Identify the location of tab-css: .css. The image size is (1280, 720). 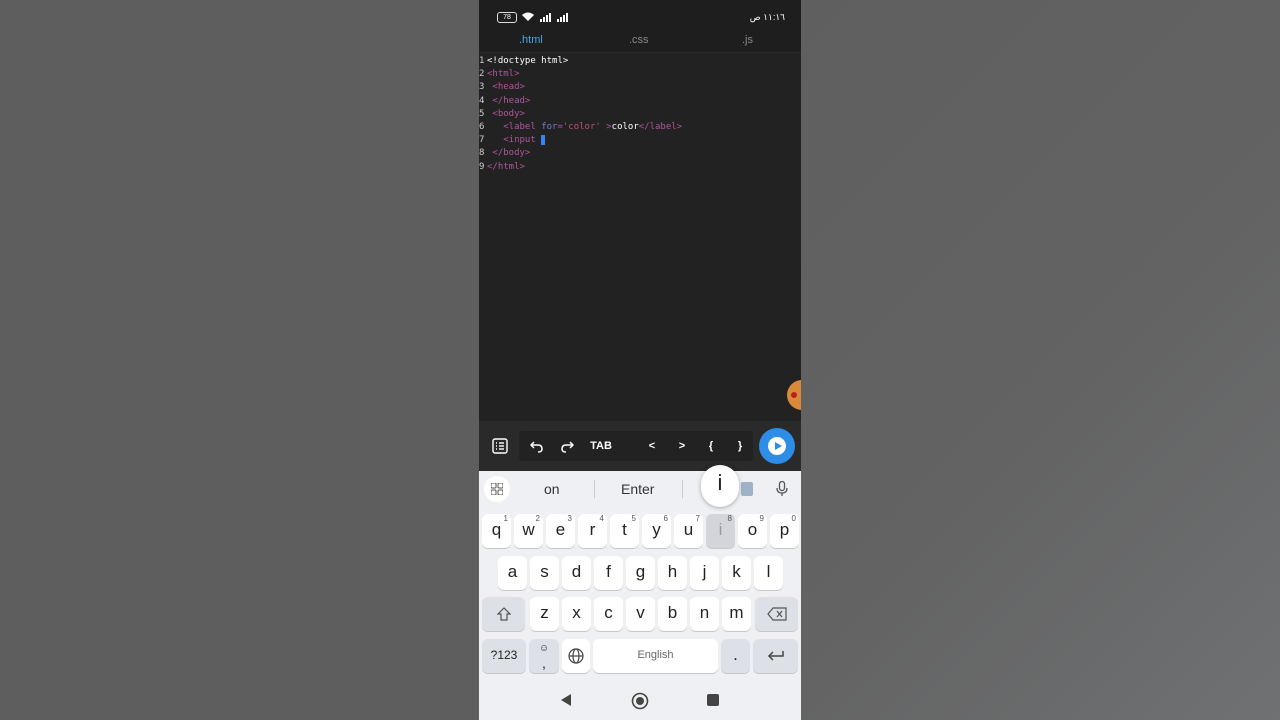
(639, 40).